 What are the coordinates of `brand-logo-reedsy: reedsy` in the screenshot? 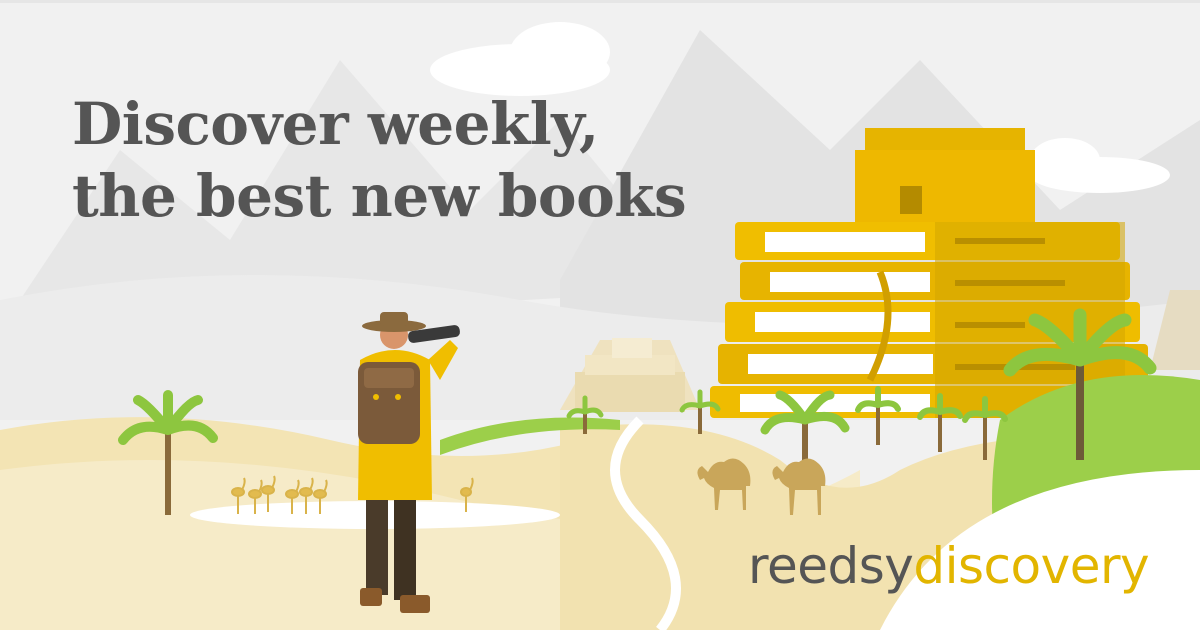 It's located at (831, 566).